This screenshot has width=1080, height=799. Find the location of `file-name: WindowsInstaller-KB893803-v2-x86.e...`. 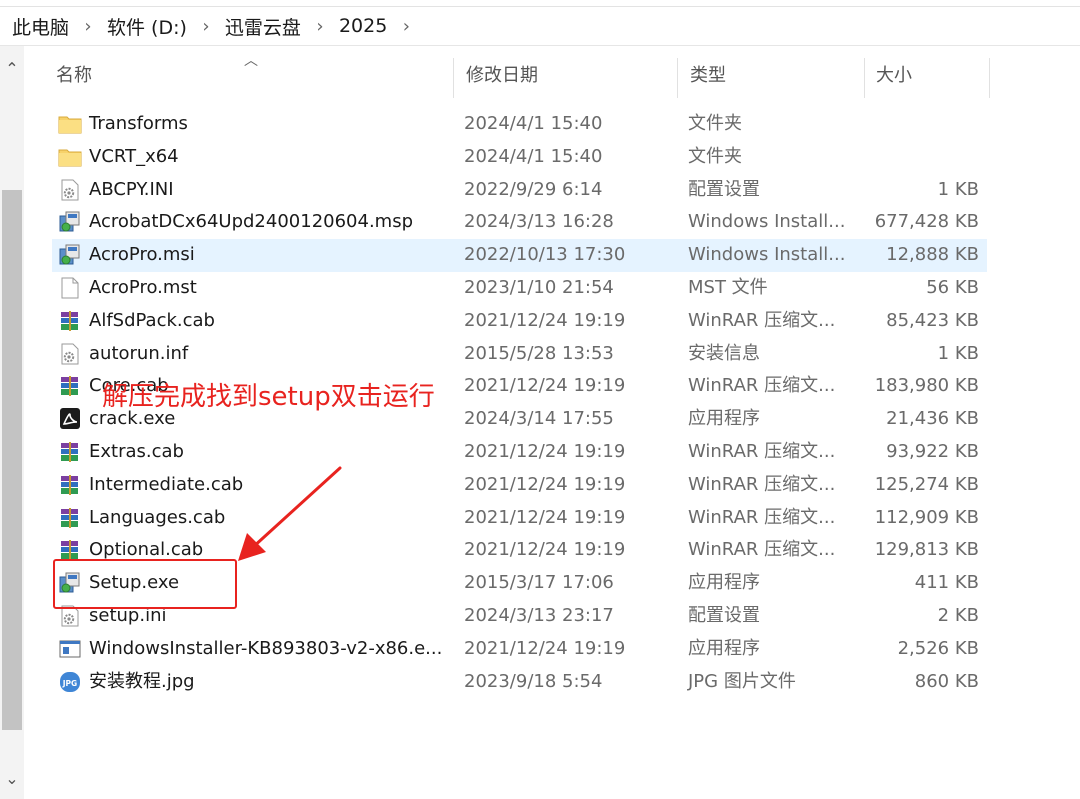

file-name: WindowsInstaller-KB893803-v2-x86.e... is located at coordinates (266, 648).